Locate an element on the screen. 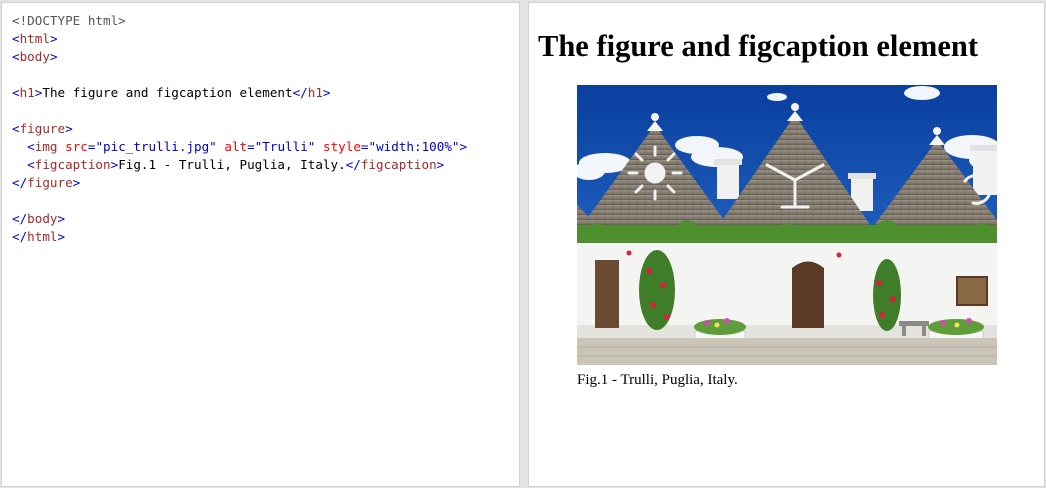 Image resolution: width=1046 pixels, height=488 pixels. result-heading: The figure and figcaption element is located at coordinates (758, 46).